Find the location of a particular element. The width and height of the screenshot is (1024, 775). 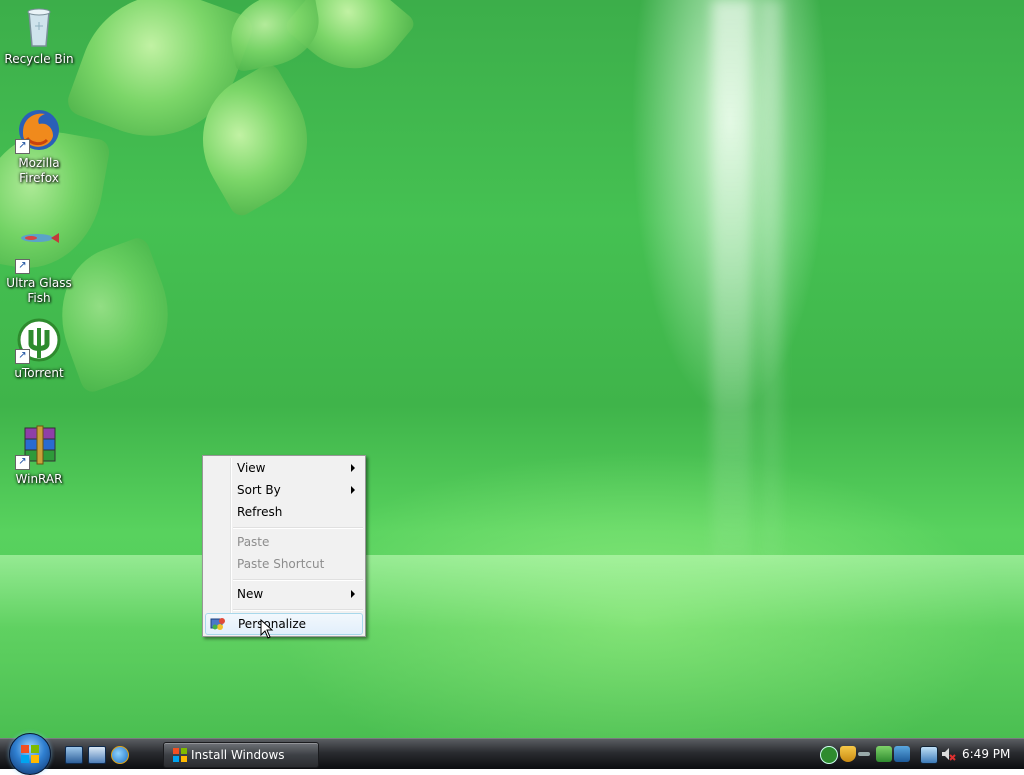

desktop-icon-winrar: ↗ WinRAR is located at coordinates (39, 455).